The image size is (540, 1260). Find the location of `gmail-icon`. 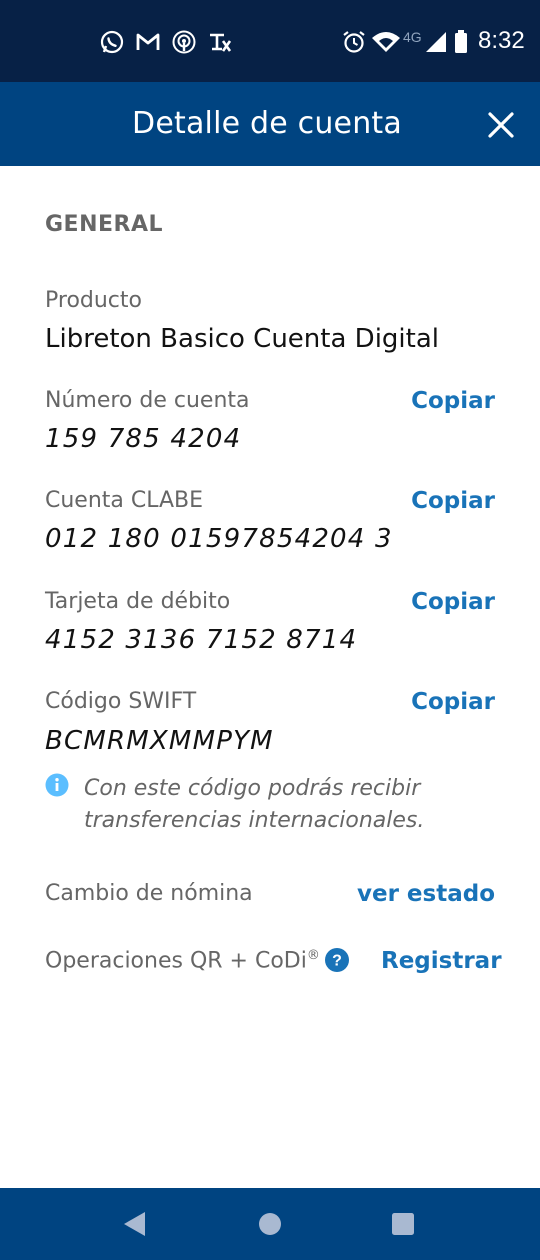

gmail-icon is located at coordinates (148, 41).